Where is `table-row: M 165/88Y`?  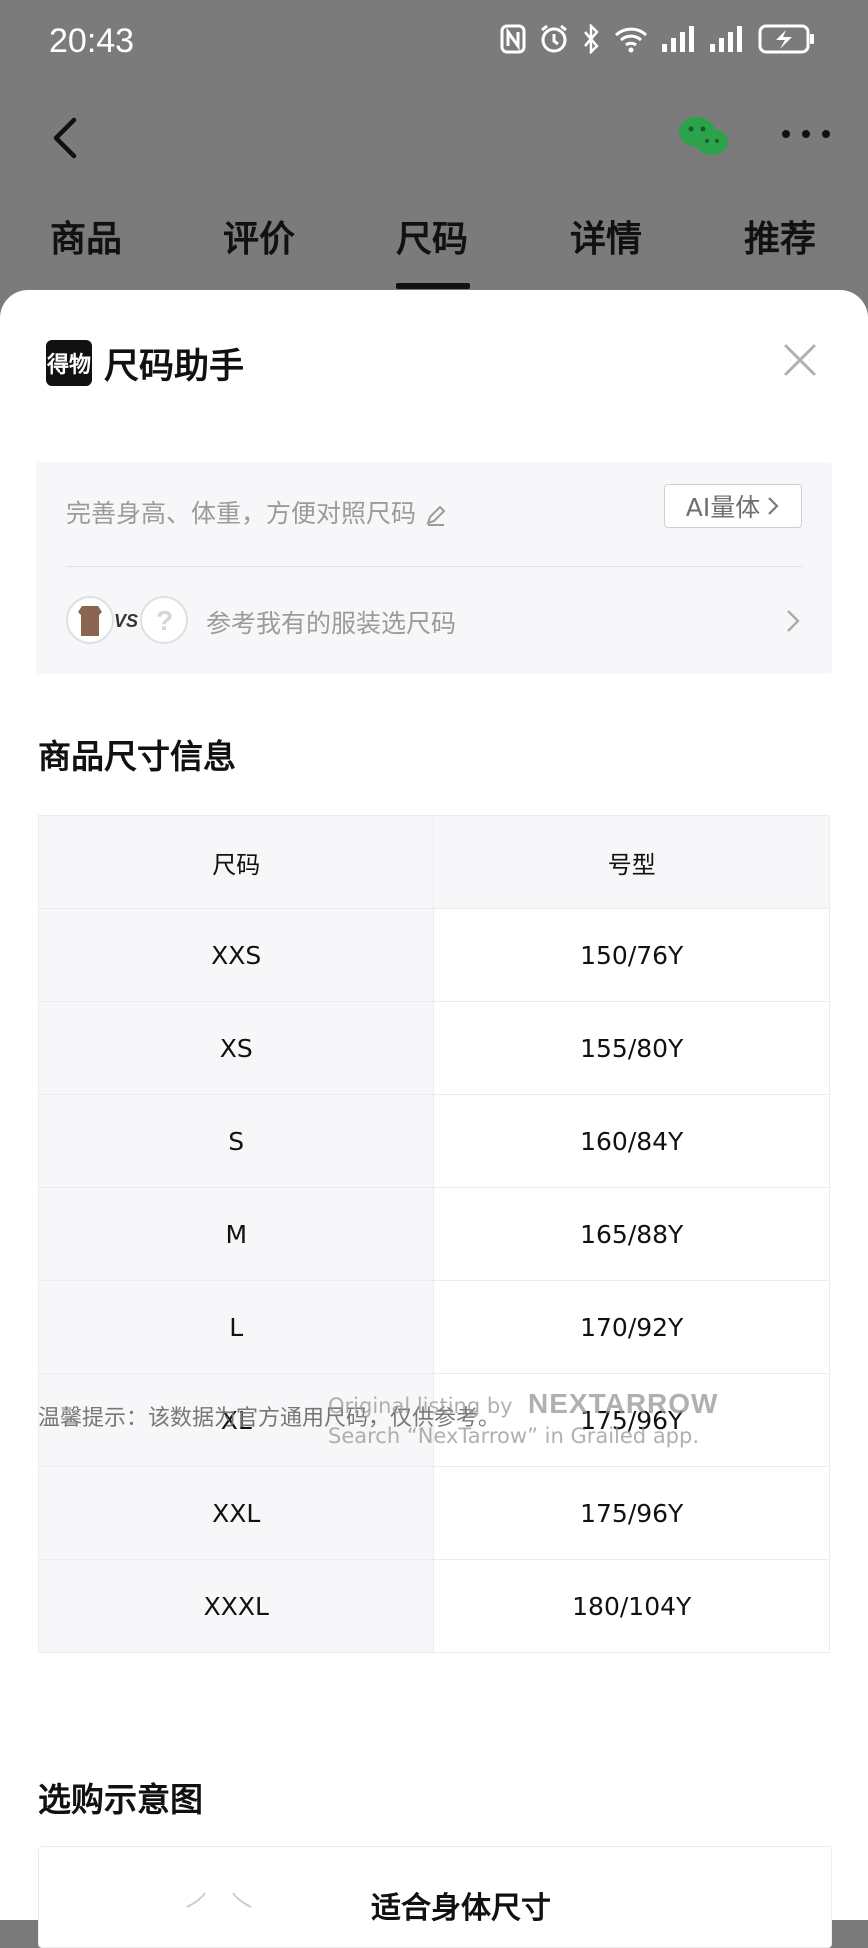
table-row: M 165/88Y is located at coordinates (433, 1234).